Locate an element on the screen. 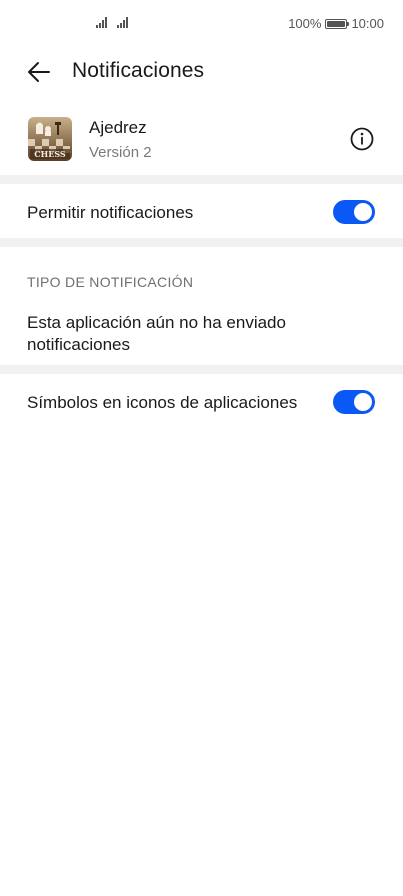  allow-notifications-row: Permitir notificaciones is located at coordinates (201, 211).